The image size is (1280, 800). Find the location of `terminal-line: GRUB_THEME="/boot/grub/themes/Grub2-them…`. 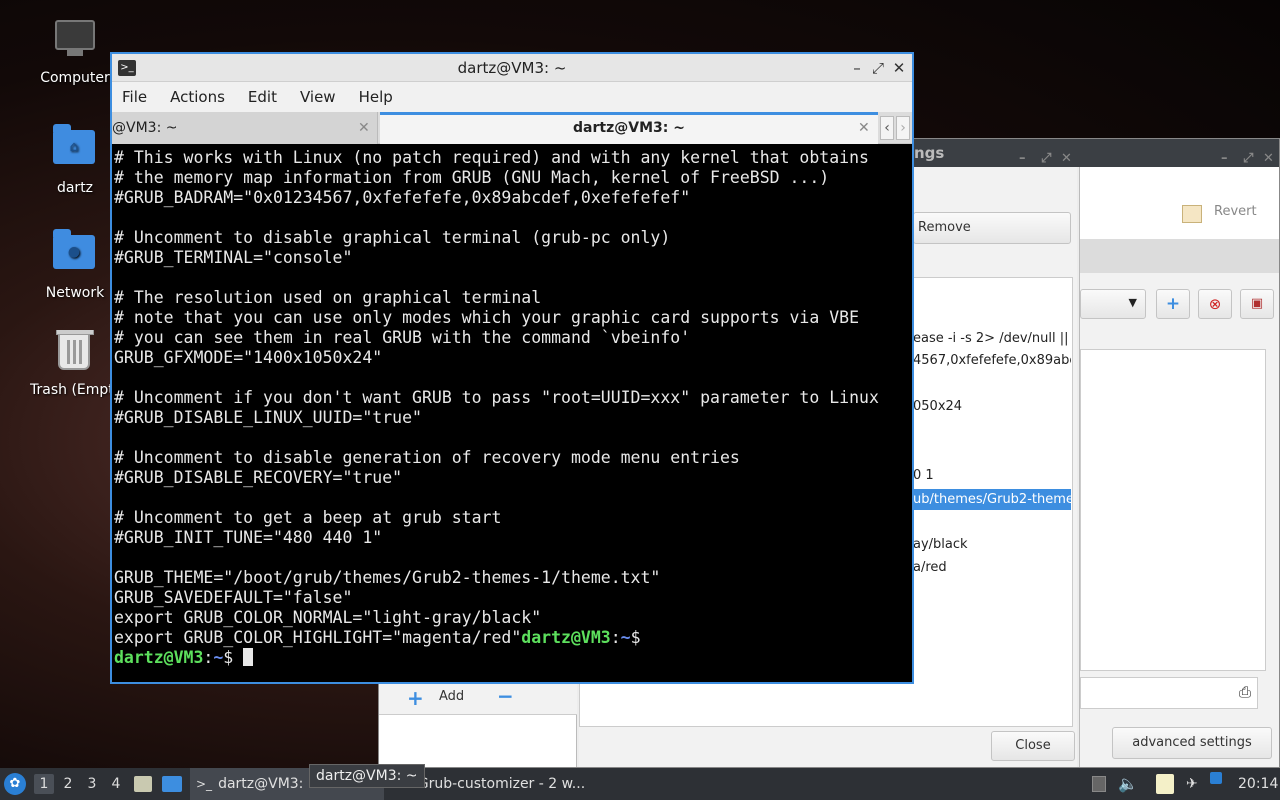

terminal-line: GRUB_THEME="/boot/grub/themes/Grub2-them… is located at coordinates (387, 577).